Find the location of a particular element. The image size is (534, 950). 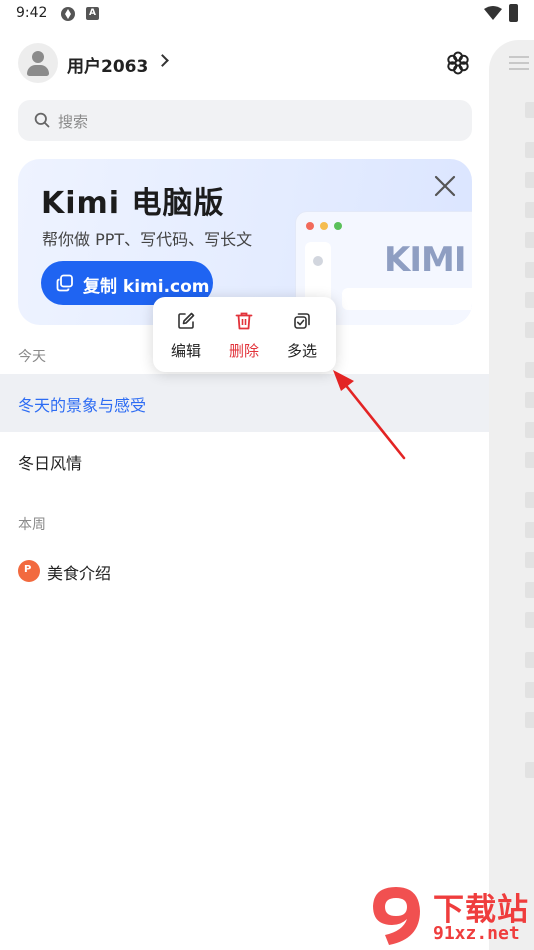

menu-icon is located at coordinates (519, 63).